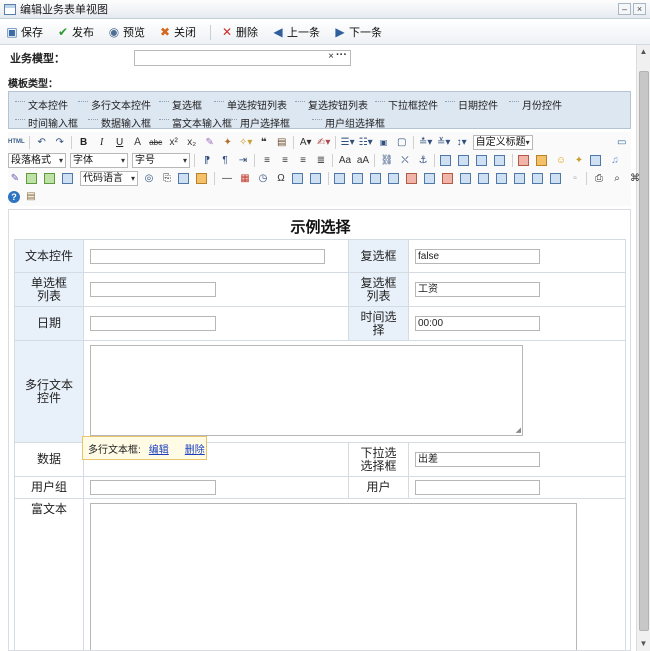 This screenshot has height=651, width=650. Describe the element at coordinates (195, 122) in the screenshot. I see `template-option: 富文本输入框` at that location.